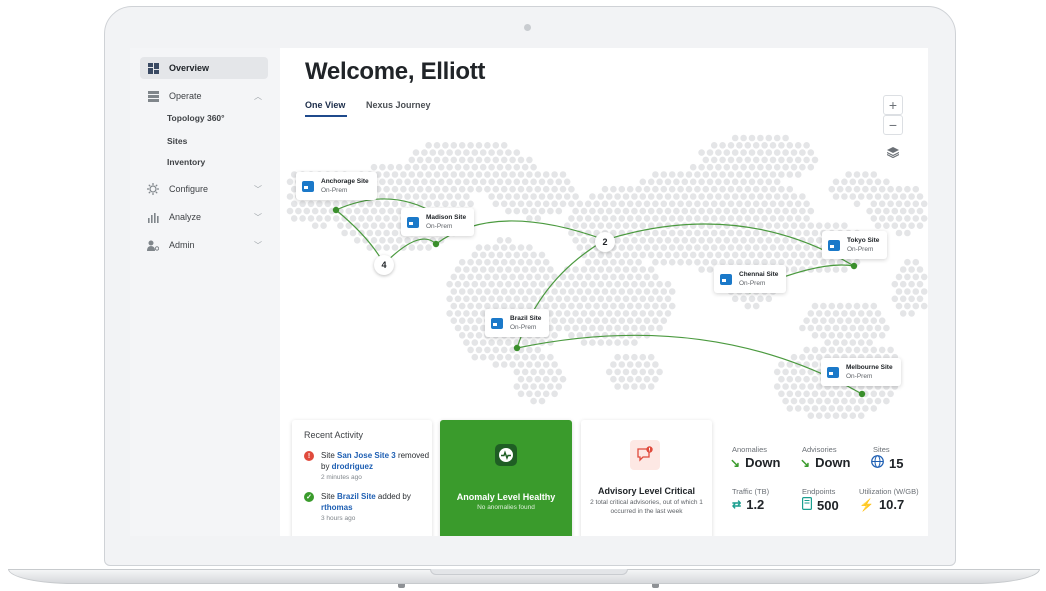  Describe the element at coordinates (204, 217) in the screenshot. I see `sidebar-item-analyze: Analyze ﹀` at that location.